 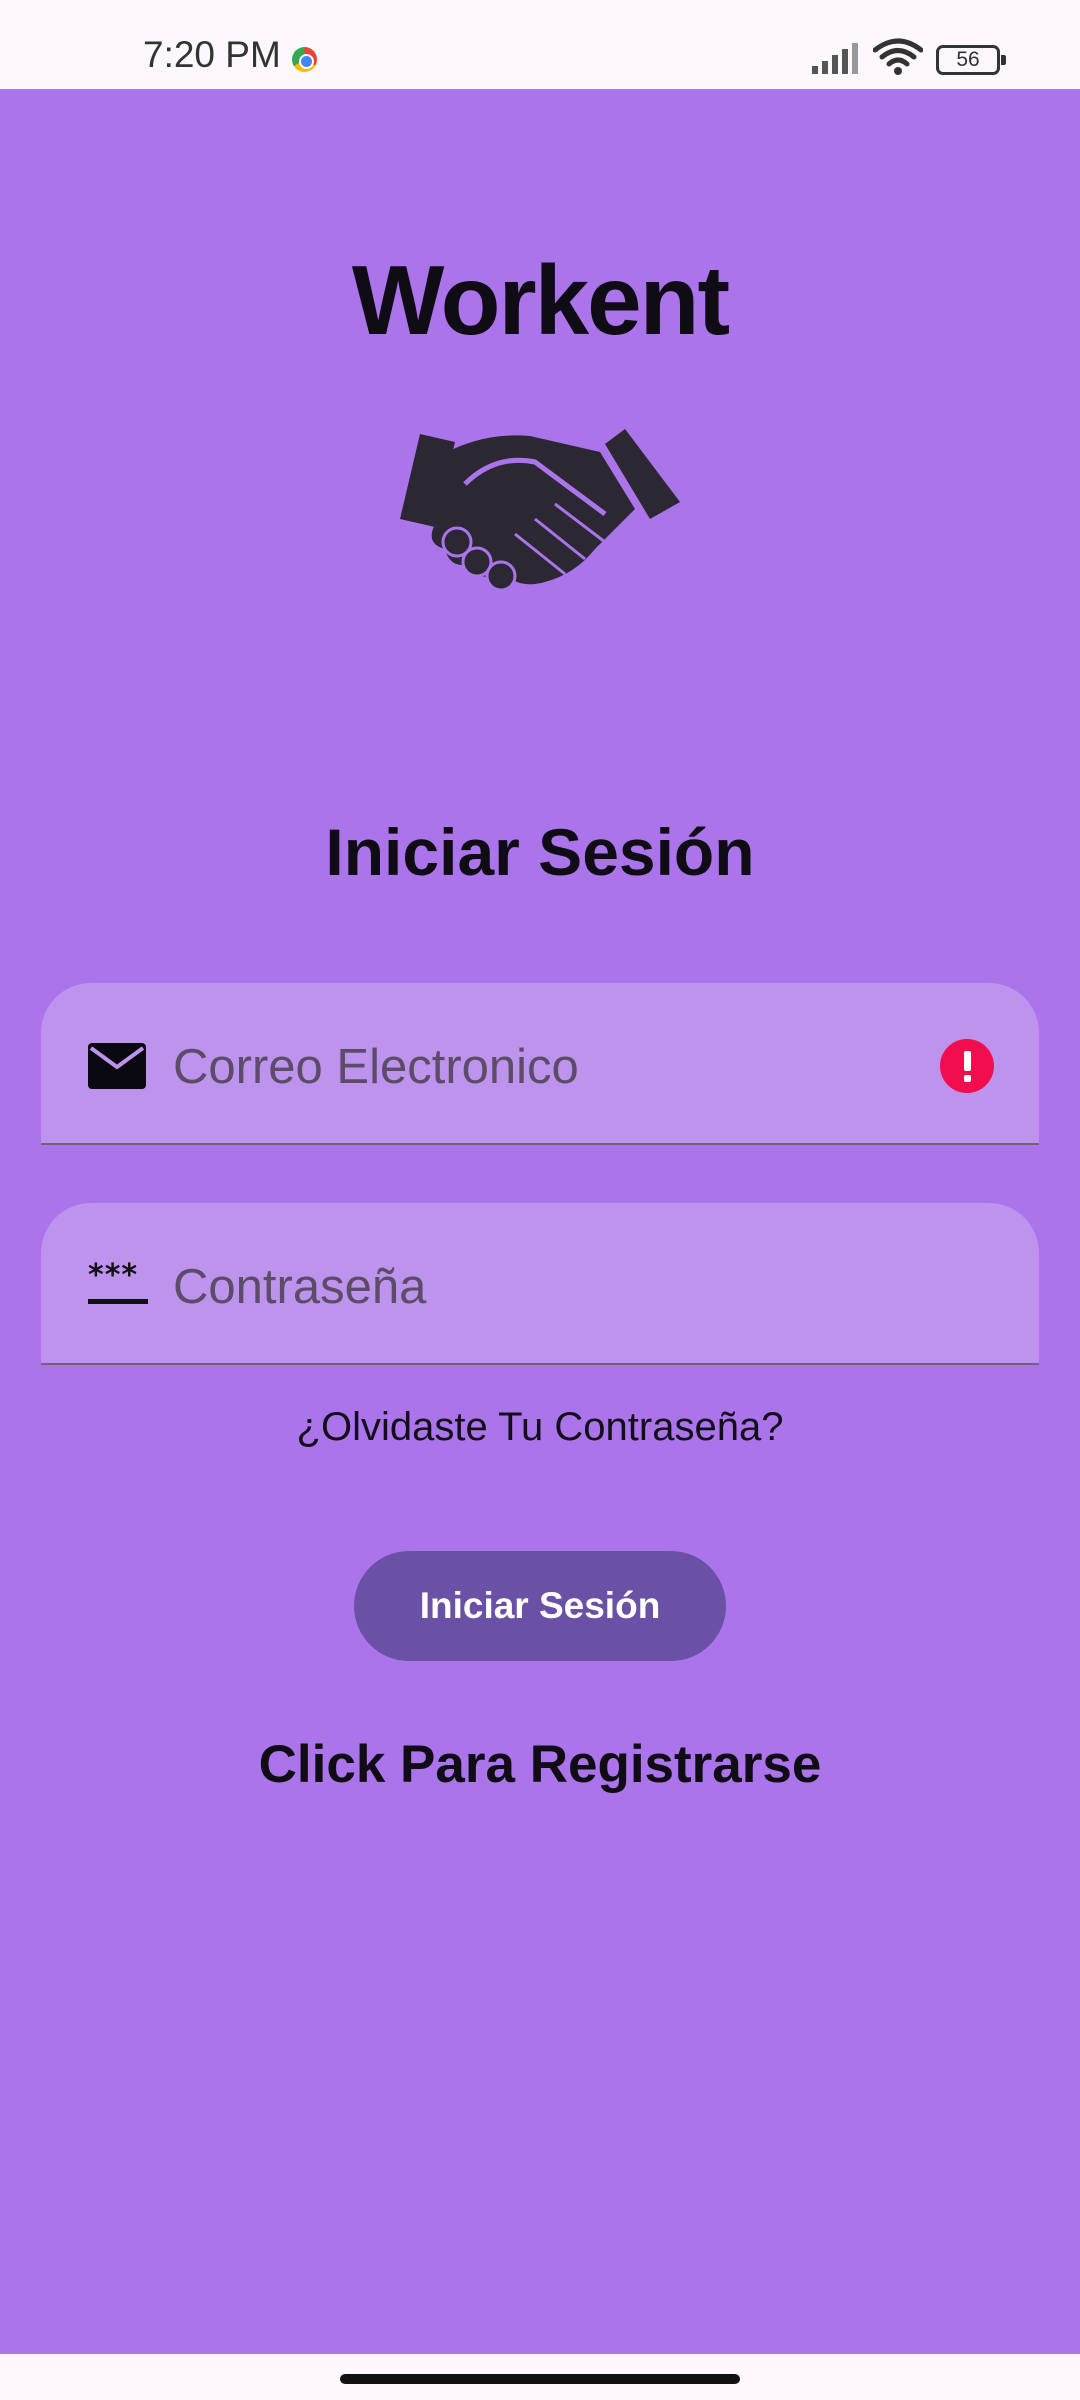 What do you see at coordinates (376, 1067) in the screenshot?
I see `email-placeholder: Correo Electronico` at bounding box center [376, 1067].